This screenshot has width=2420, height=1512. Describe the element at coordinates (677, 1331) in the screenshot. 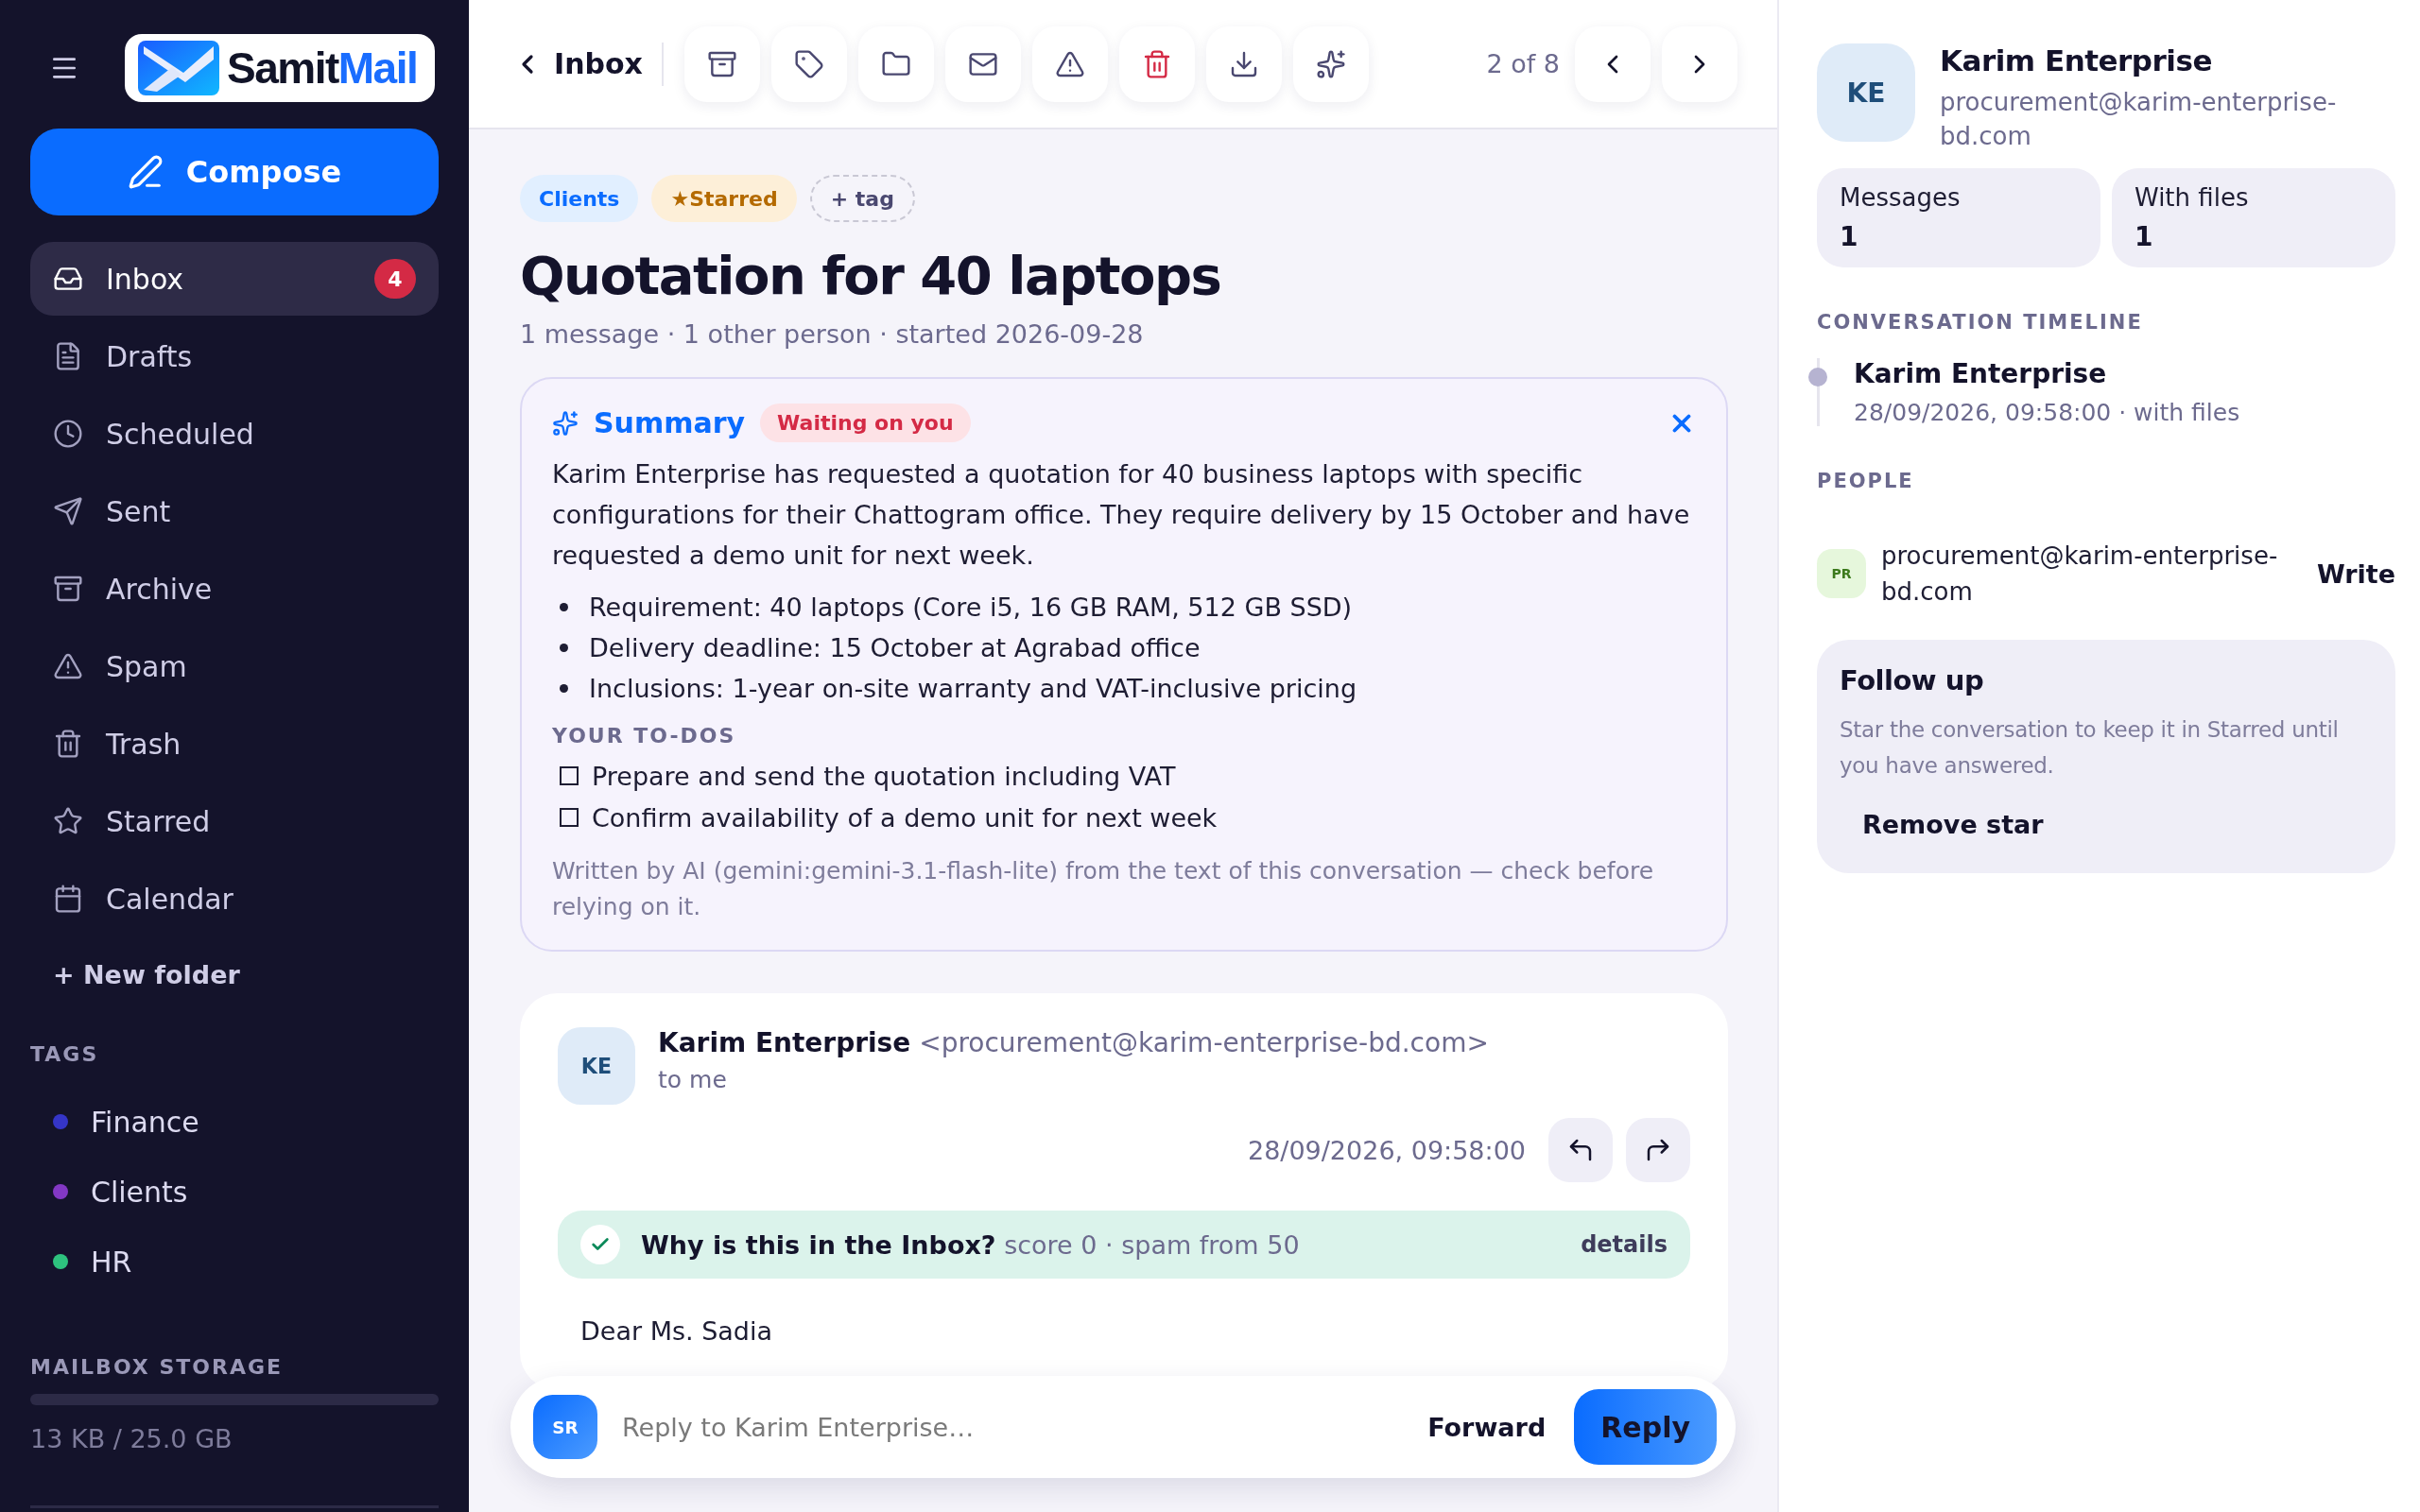

I see `message-body: Dear Ms. Sadia` at that location.